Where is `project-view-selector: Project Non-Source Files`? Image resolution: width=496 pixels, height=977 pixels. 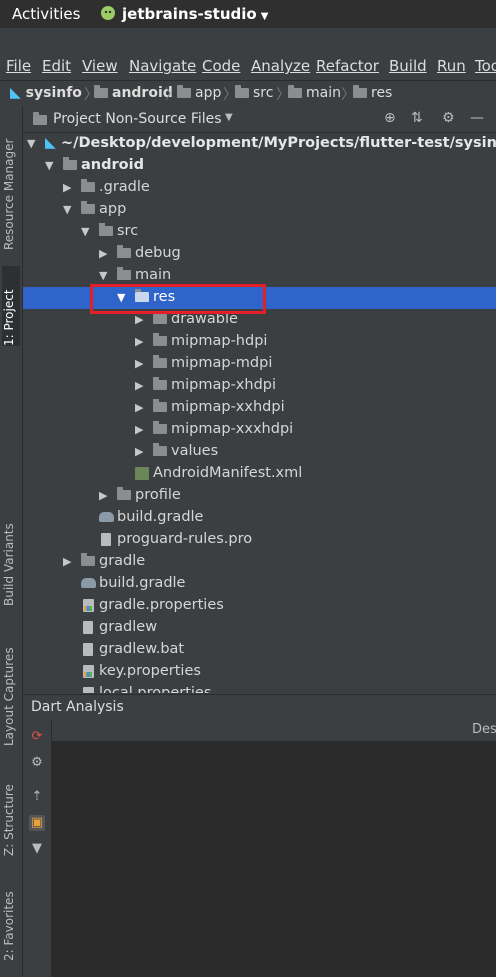 project-view-selector: Project Non-Source Files is located at coordinates (137, 119).